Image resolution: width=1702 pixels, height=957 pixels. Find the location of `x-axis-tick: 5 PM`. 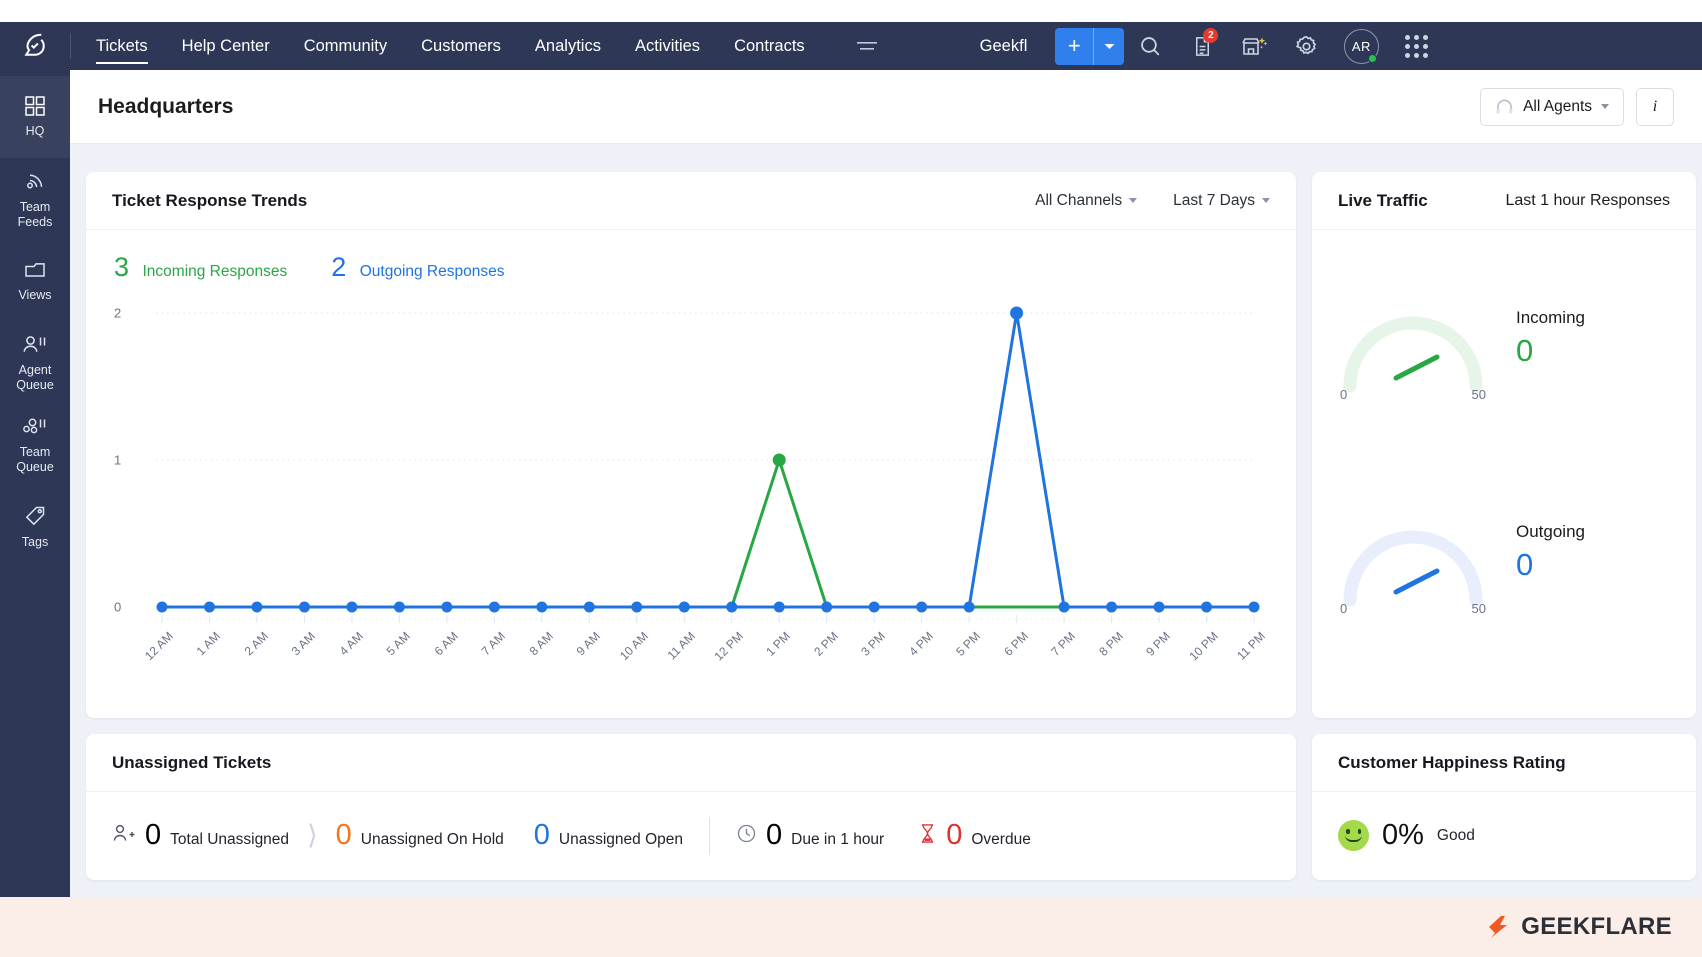

x-axis-tick: 5 PM is located at coordinates (968, 644).